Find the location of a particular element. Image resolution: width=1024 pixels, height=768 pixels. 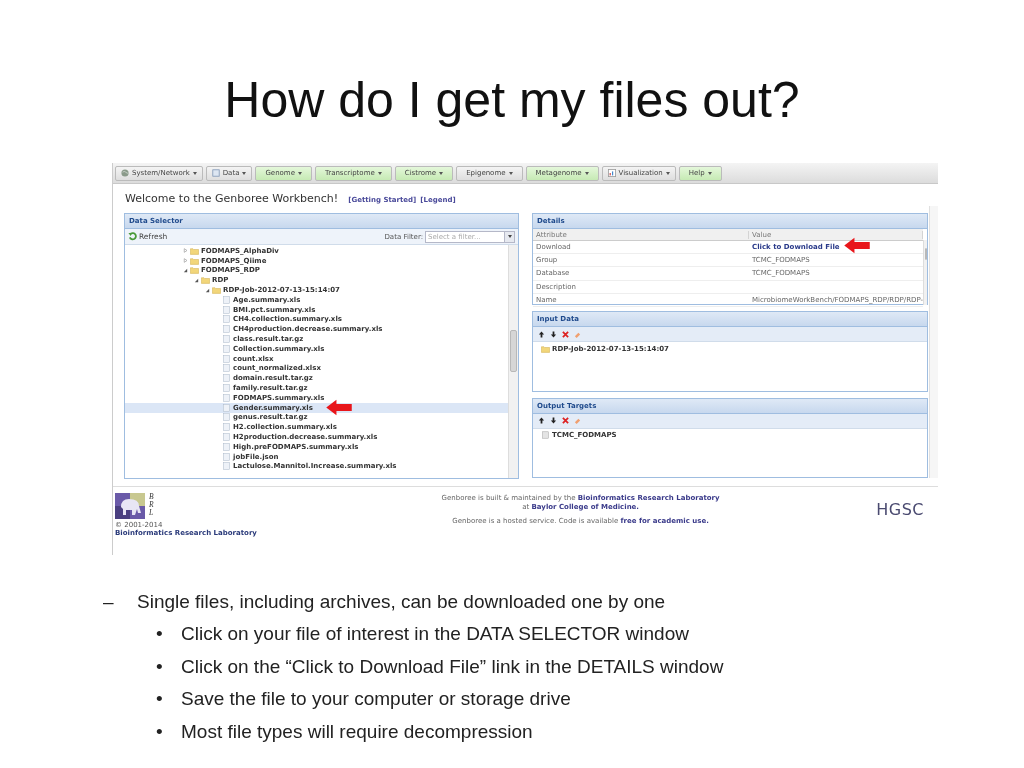

bullet-text: Single files, including archives, can be downloaded one by one is located at coordinates (401, 602).